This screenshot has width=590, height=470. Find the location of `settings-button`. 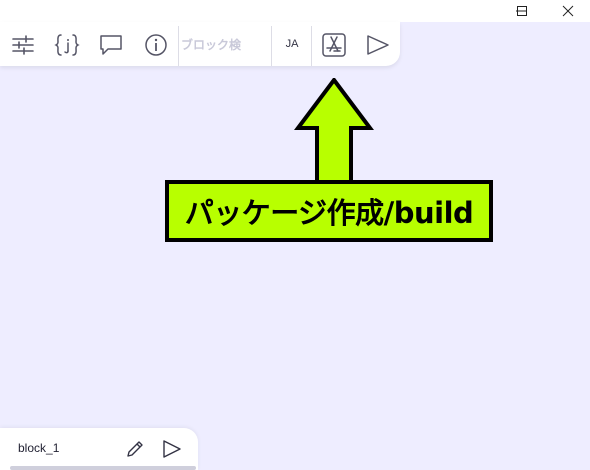

settings-button is located at coordinates (23, 45).